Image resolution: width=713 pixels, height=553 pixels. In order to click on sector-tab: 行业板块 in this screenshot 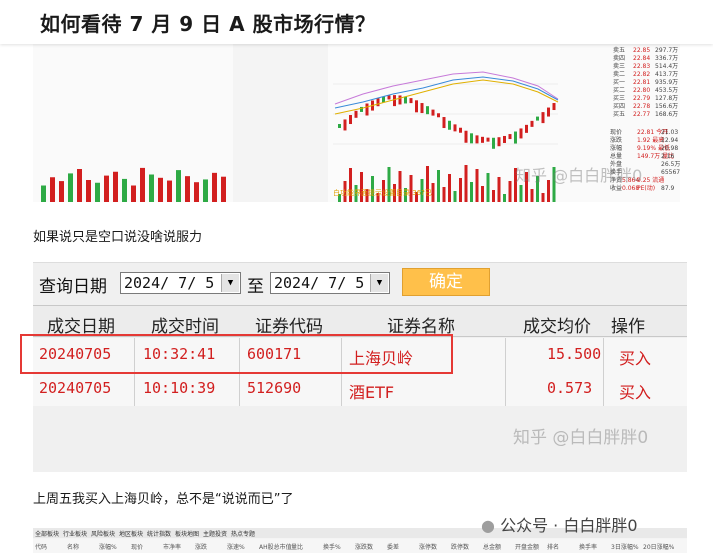, I will do `click(75, 534)`.